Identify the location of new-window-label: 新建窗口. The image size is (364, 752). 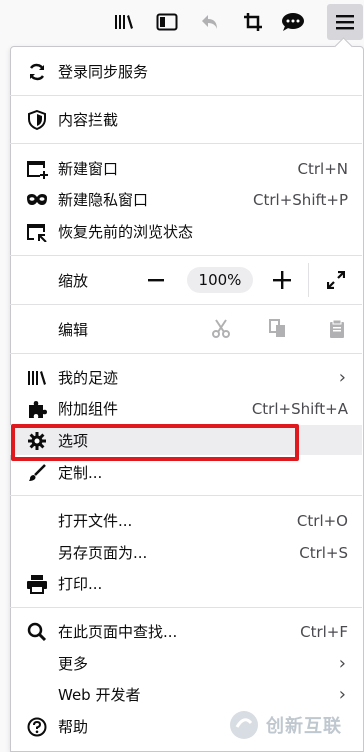
(88, 169).